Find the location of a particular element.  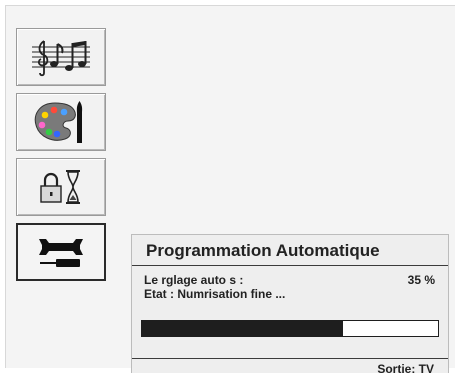

music-notes-icon is located at coordinates (61, 58).